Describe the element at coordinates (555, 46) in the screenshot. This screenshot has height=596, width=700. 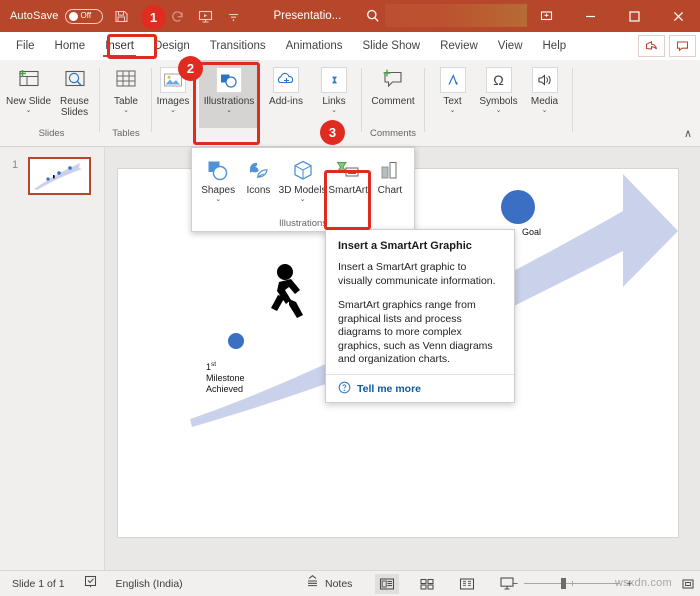
I see `tab-help: Help` at that location.